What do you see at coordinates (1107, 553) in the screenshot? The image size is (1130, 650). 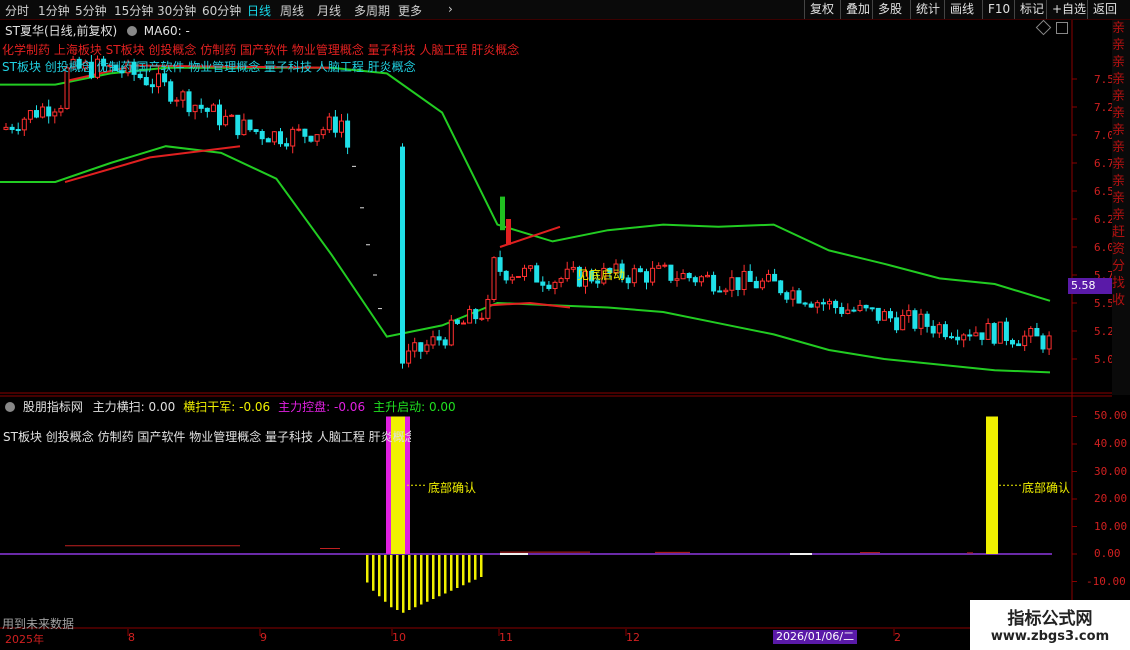 I see `indicator-tick: 0.00` at bounding box center [1107, 553].